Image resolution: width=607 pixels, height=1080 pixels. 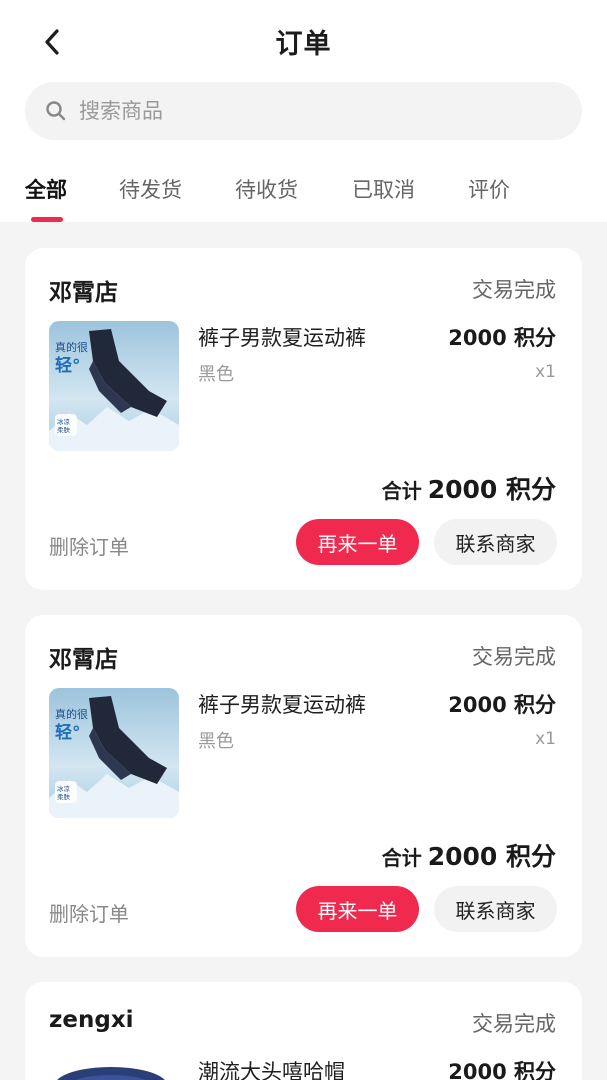 I want to click on search-bar, so click(x=303, y=111).